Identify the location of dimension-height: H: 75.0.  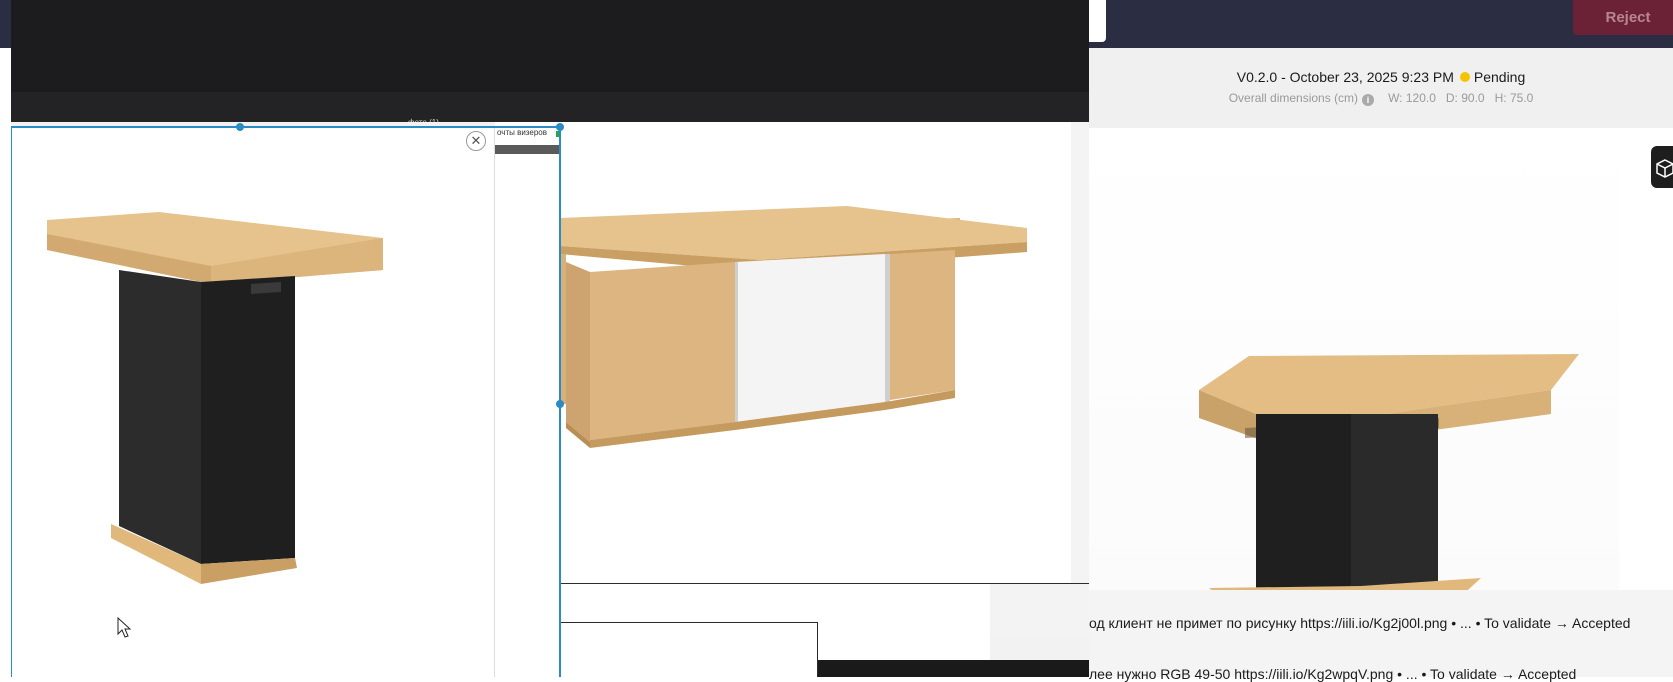
(1514, 98).